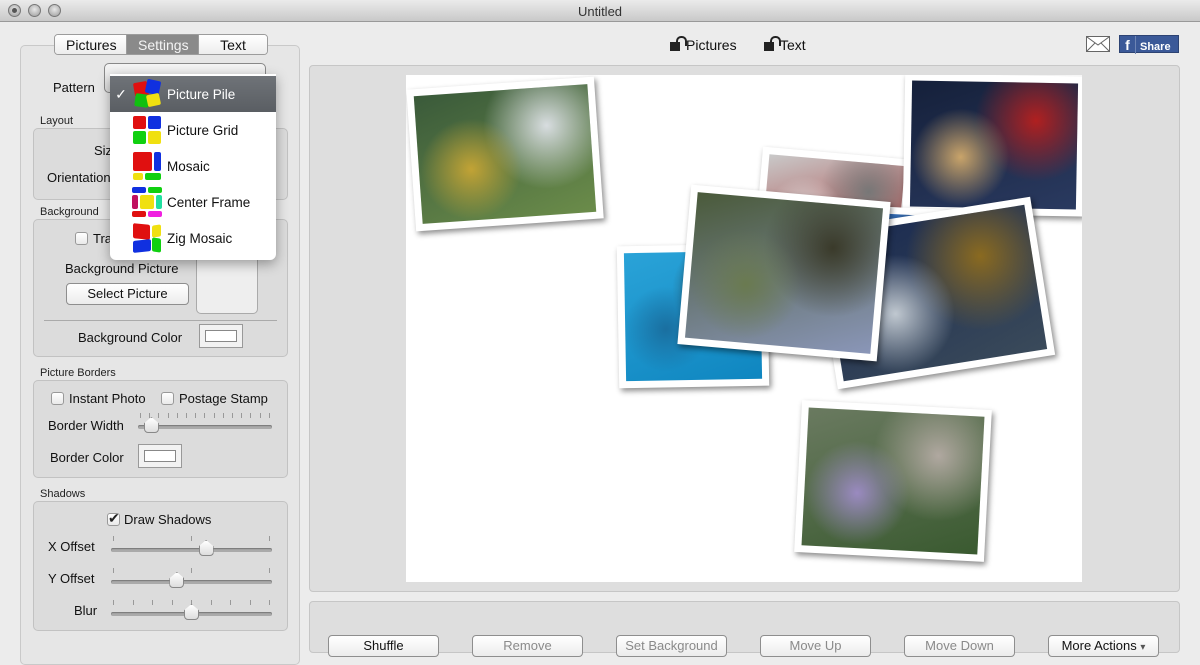 The width and height of the screenshot is (1200, 665). I want to click on menu-item-picture-grid: Picture Grid, so click(193, 130).